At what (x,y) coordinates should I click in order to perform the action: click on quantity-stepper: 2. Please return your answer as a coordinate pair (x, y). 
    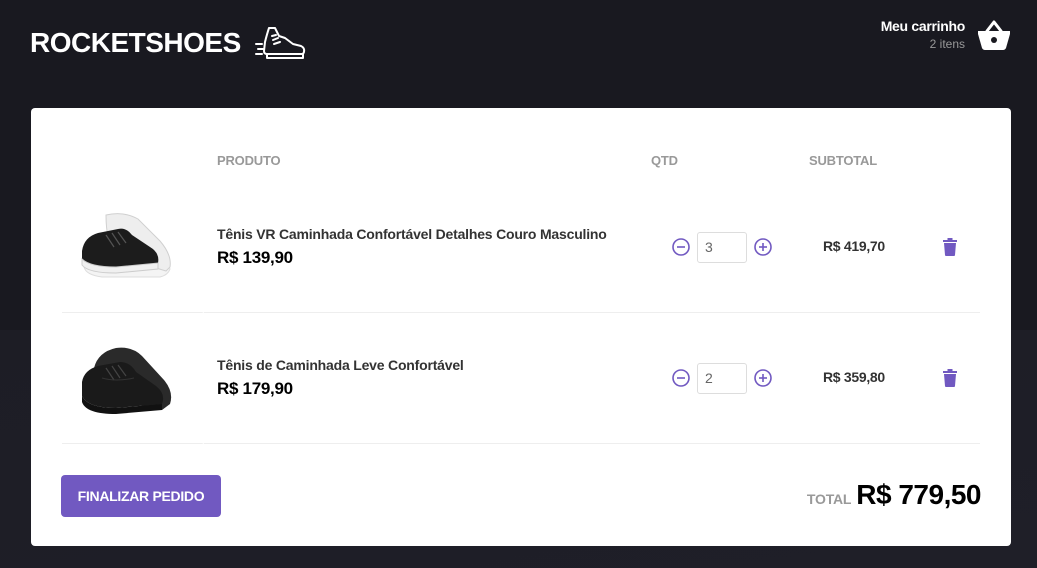
    Looking at the image, I should click on (730, 378).